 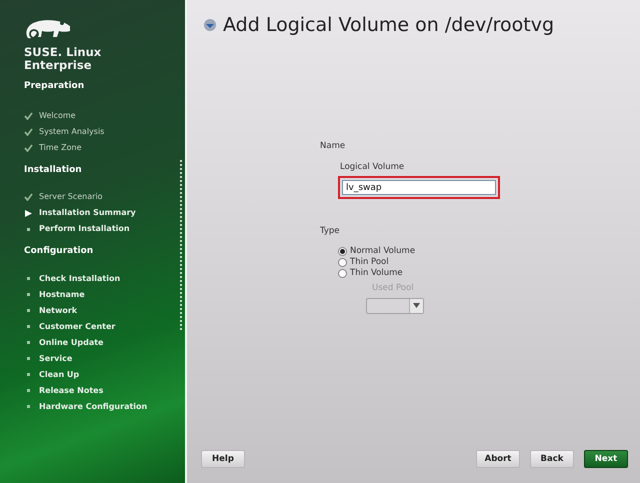 I want to click on check-icon, so click(x=28, y=197).